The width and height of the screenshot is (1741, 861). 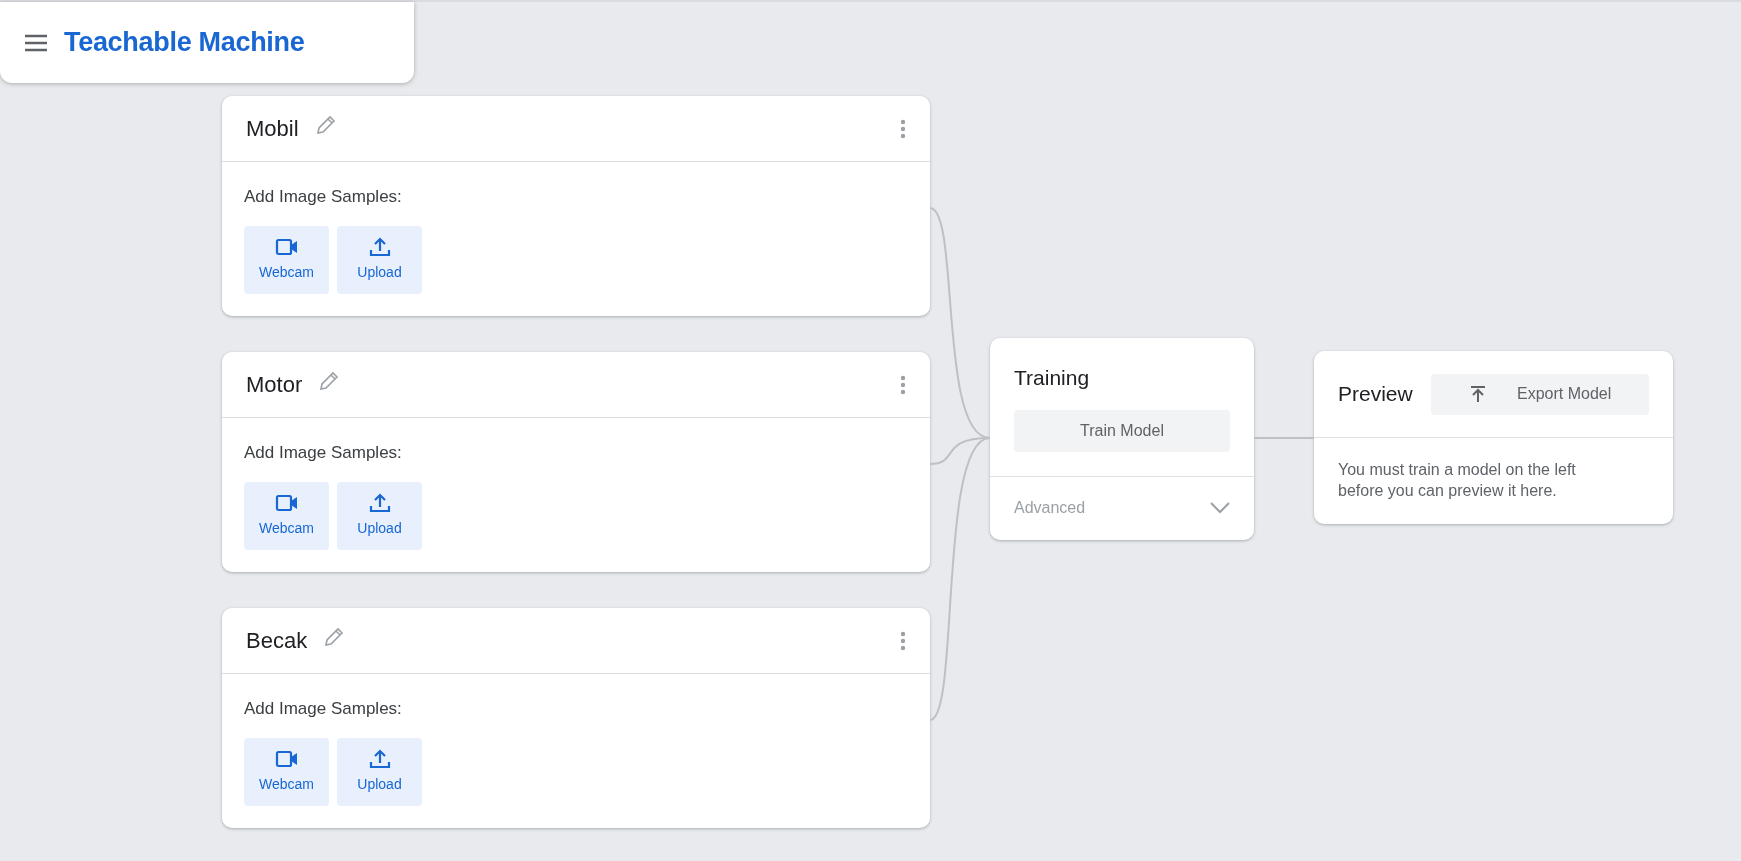 I want to click on chevron-down-icon, so click(x=1220, y=508).